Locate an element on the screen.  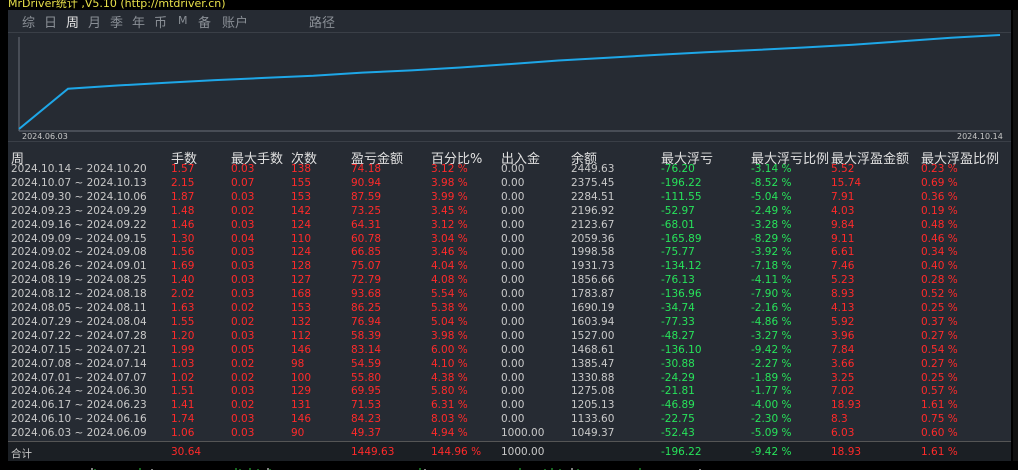
cell-lots: 1.69 is located at coordinates (183, 266).